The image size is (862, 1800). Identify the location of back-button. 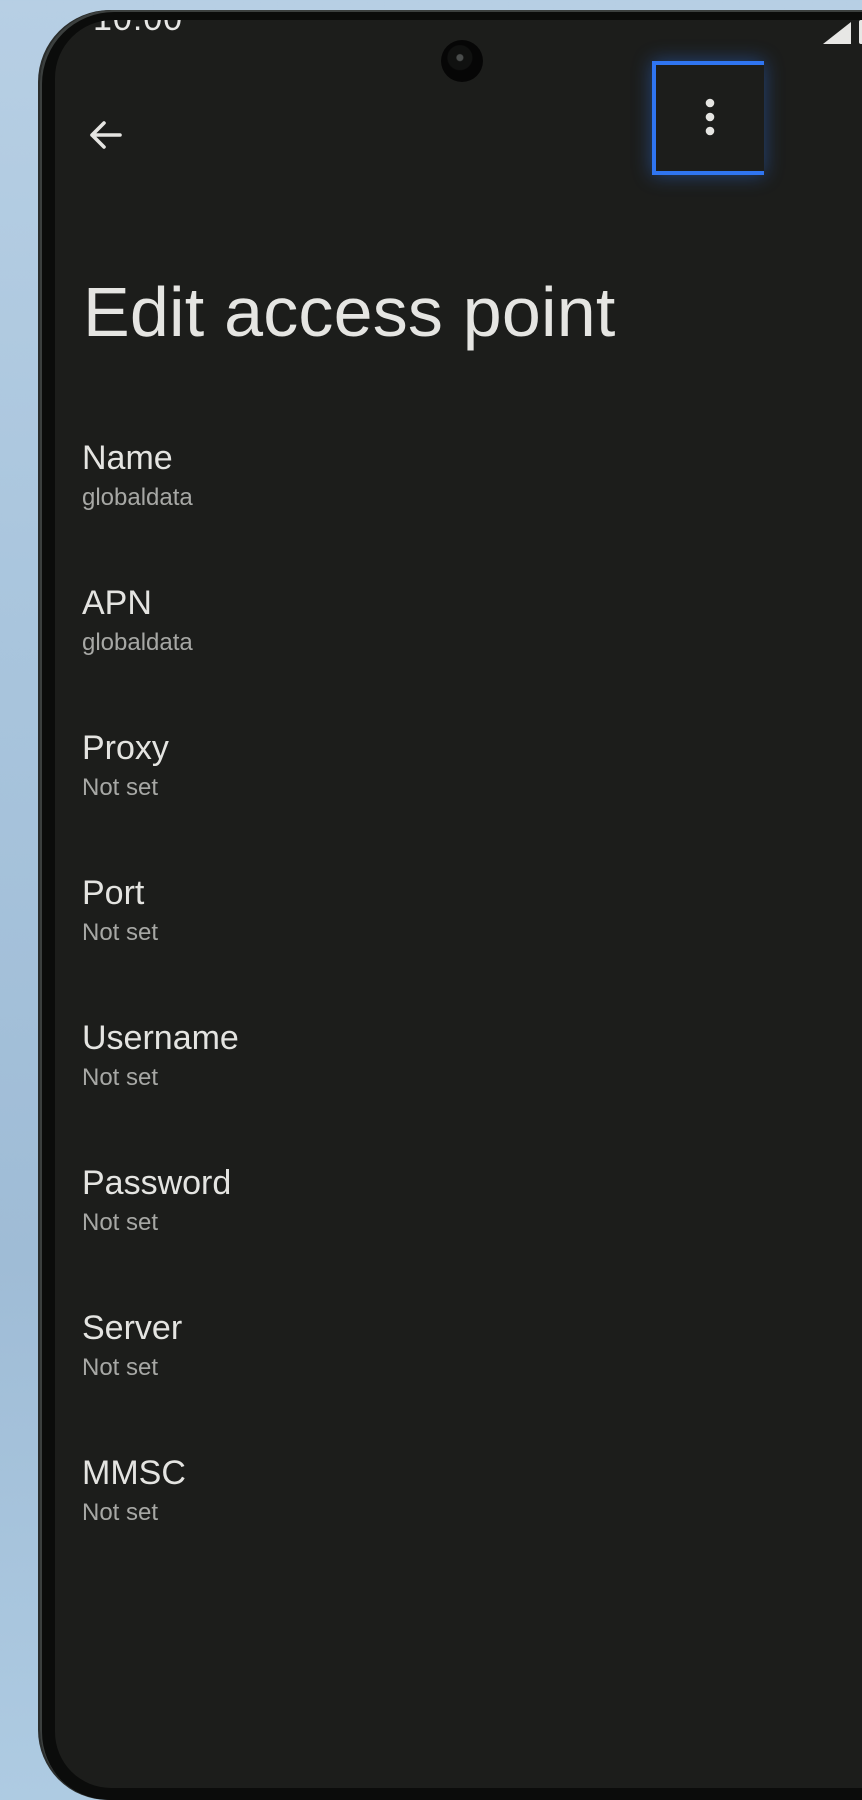
(105, 135).